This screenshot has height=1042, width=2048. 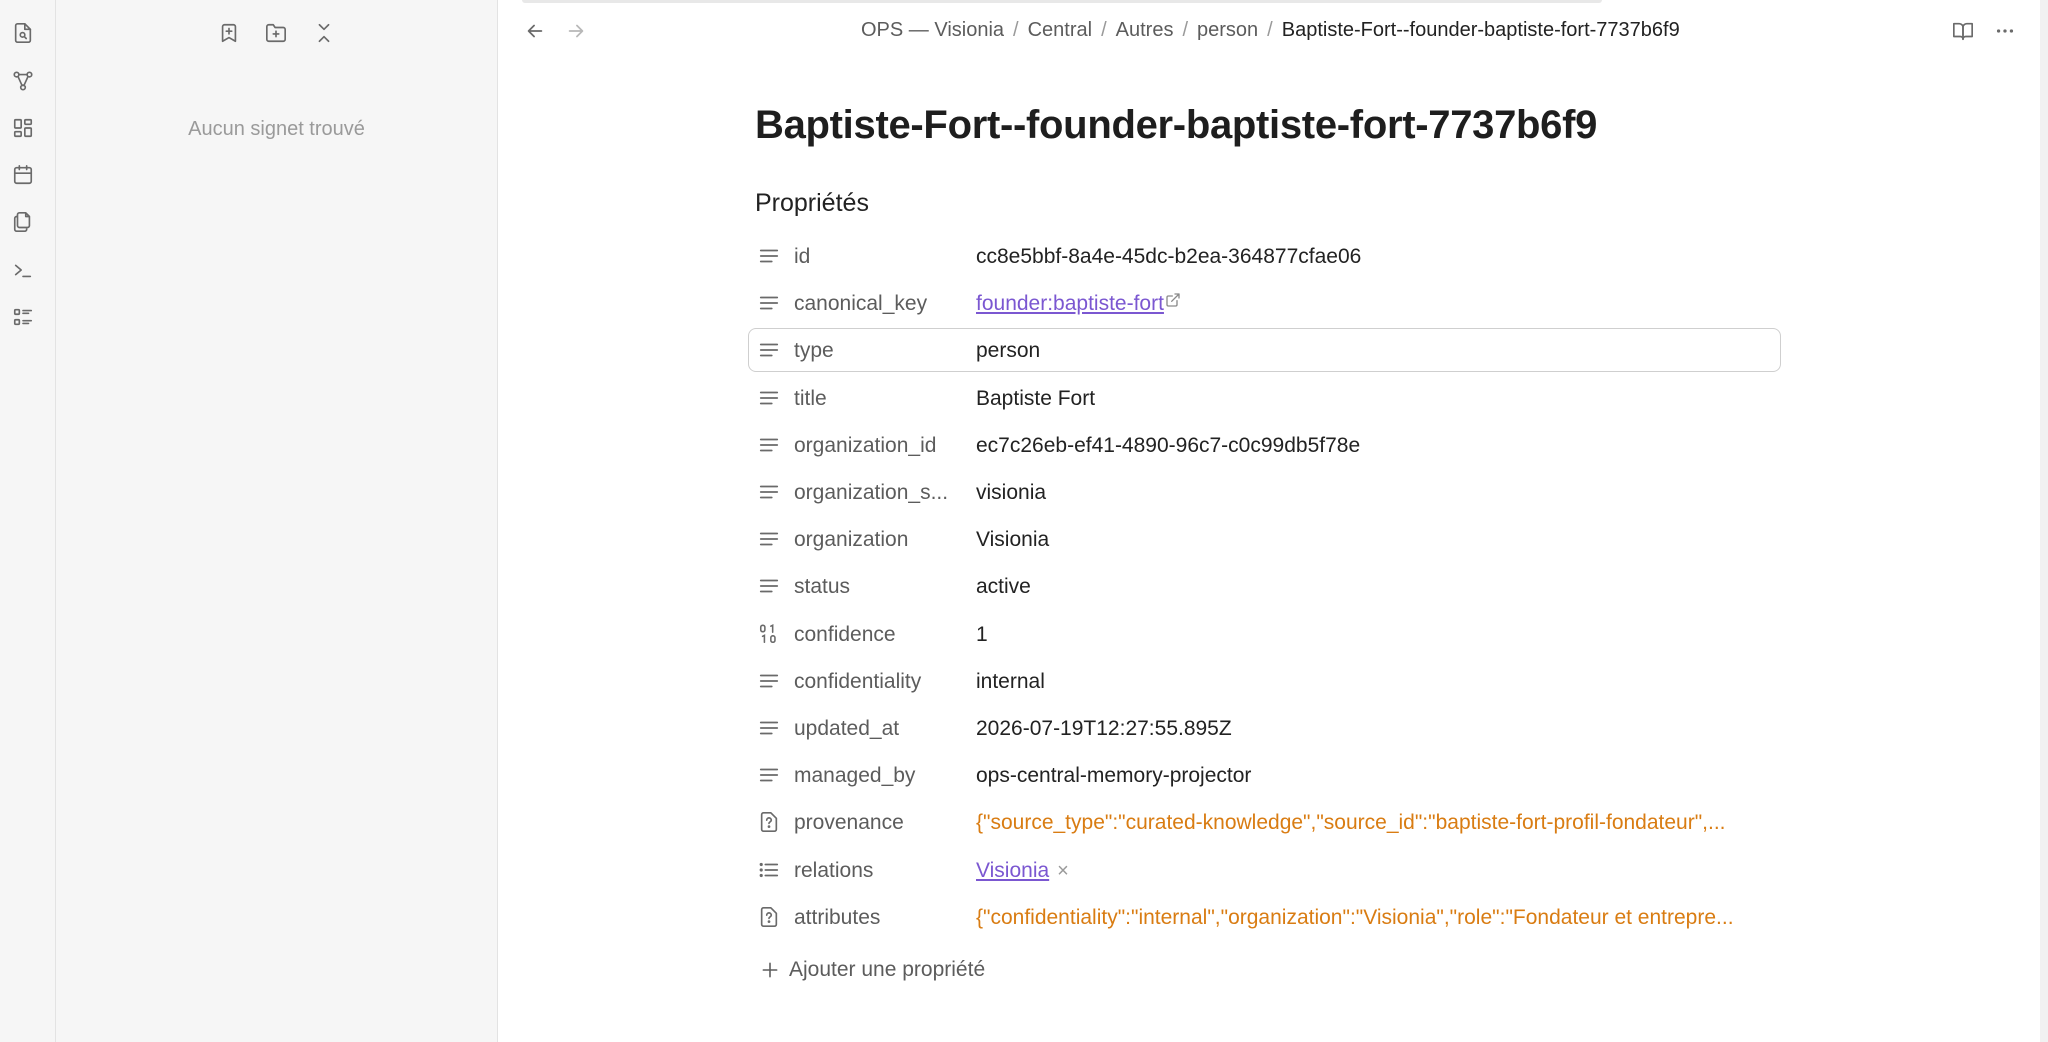 I want to click on breadcrumb-folder-autres: Autres, so click(x=1145, y=30).